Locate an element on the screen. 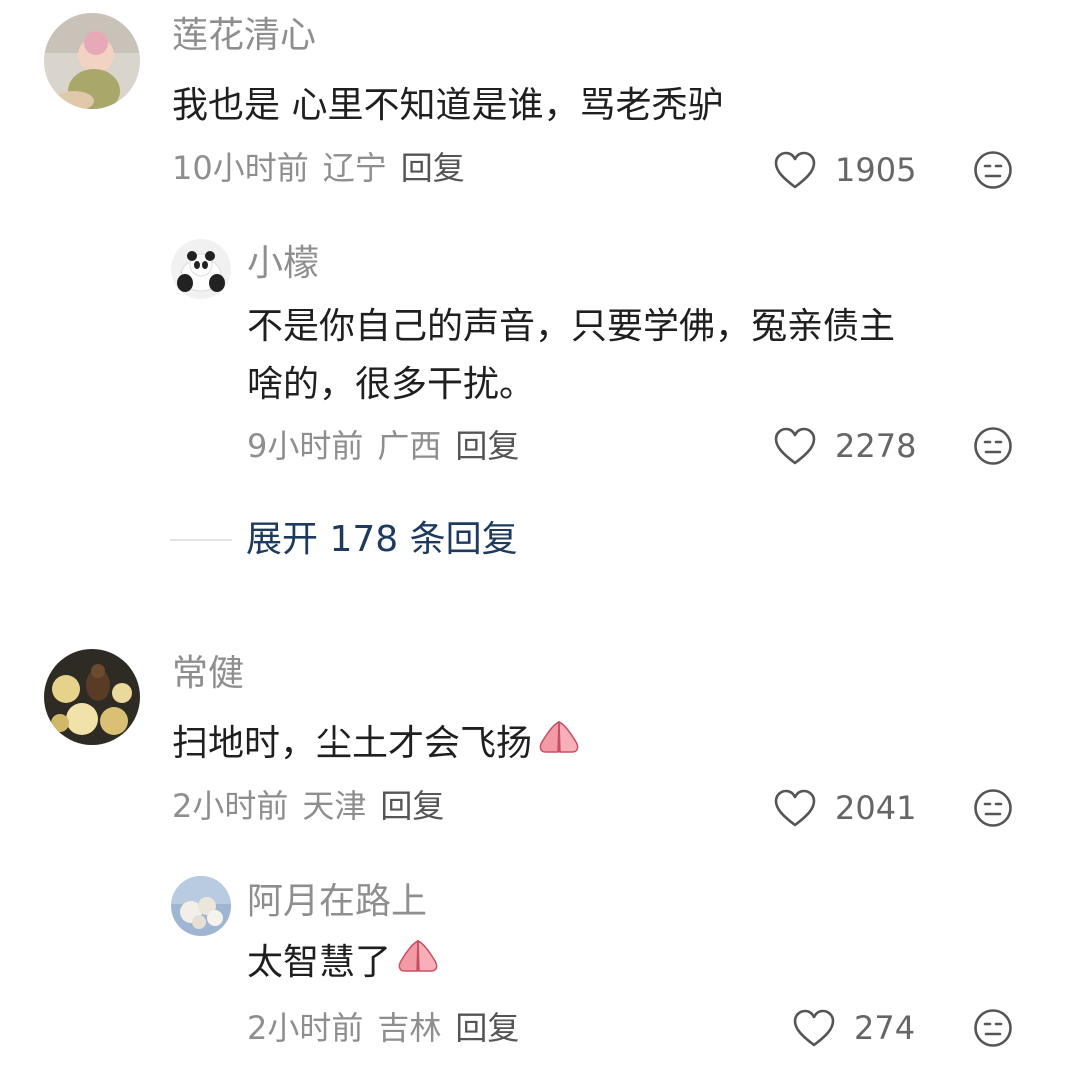 This screenshot has height=1069, width=1078. expand-replies-label: 展开 178 条回复 is located at coordinates (382, 540).